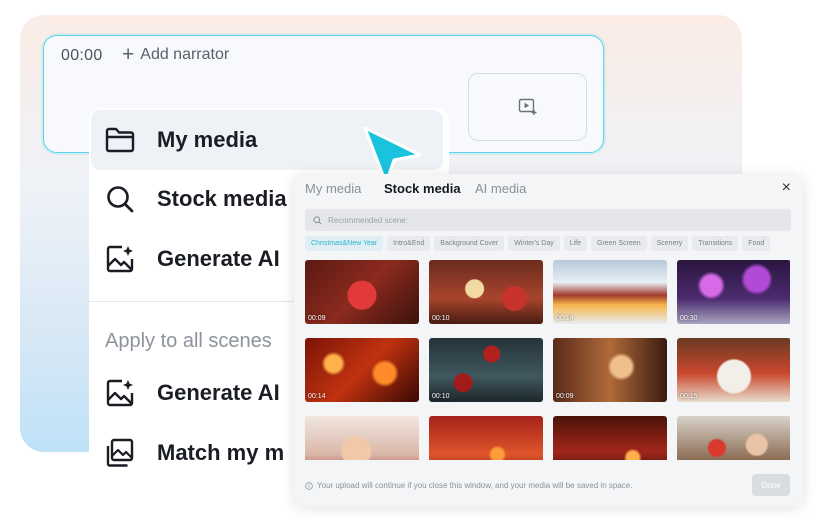  I want to click on search-input, so click(548, 220).